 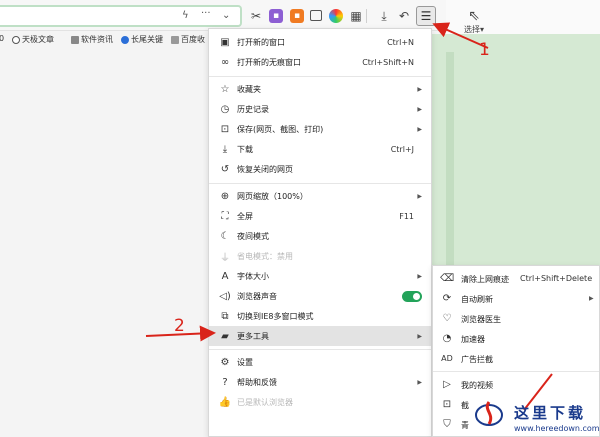 I want to click on menu-item-zoom: ⊕ 网页缩放（100%） ▶, so click(x=320, y=196).